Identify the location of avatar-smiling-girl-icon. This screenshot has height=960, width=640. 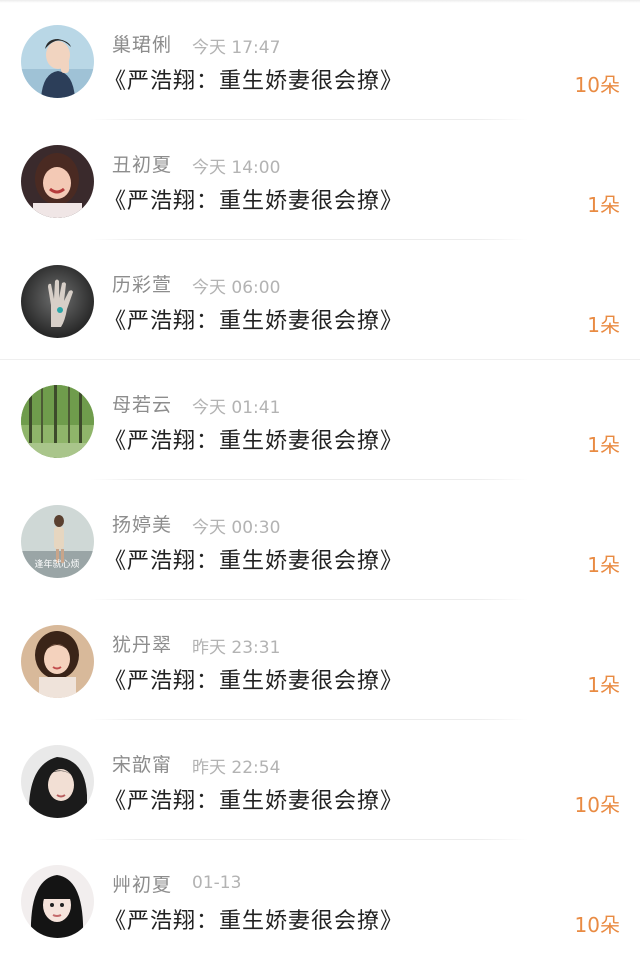
(57, 181).